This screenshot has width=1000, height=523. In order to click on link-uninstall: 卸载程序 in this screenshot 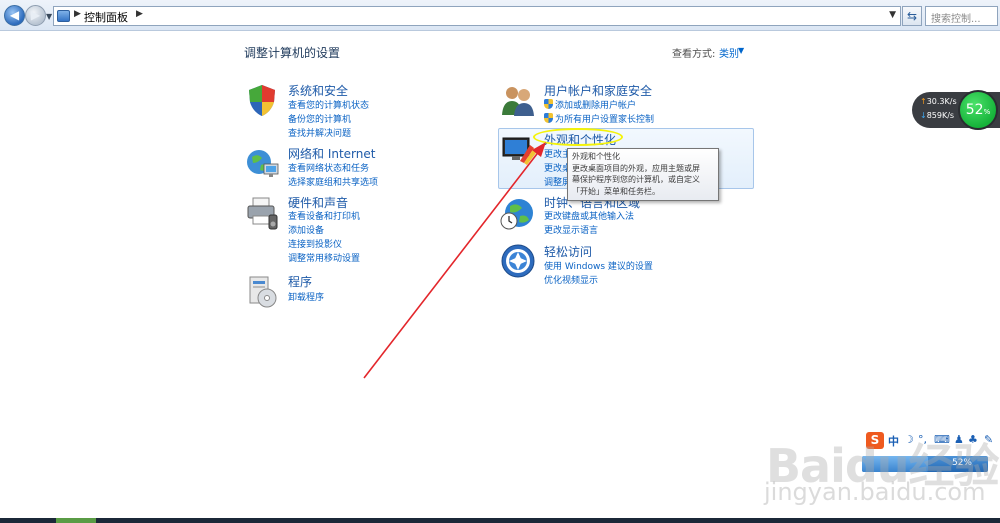, I will do `click(306, 296)`.